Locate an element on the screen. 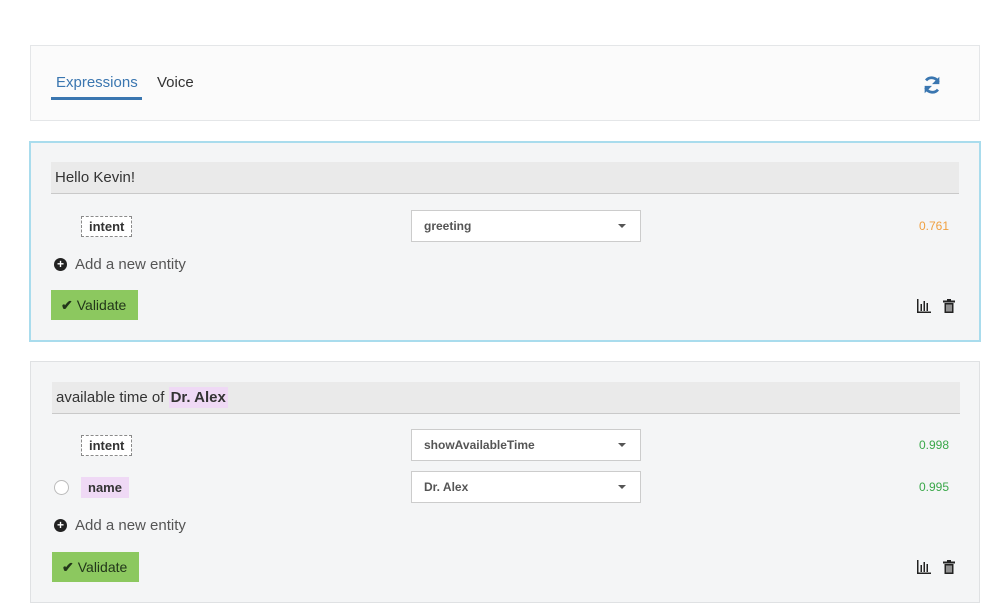 This screenshot has width=1001, height=615. entity-row: intent greeting 0.761 is located at coordinates (505, 226).